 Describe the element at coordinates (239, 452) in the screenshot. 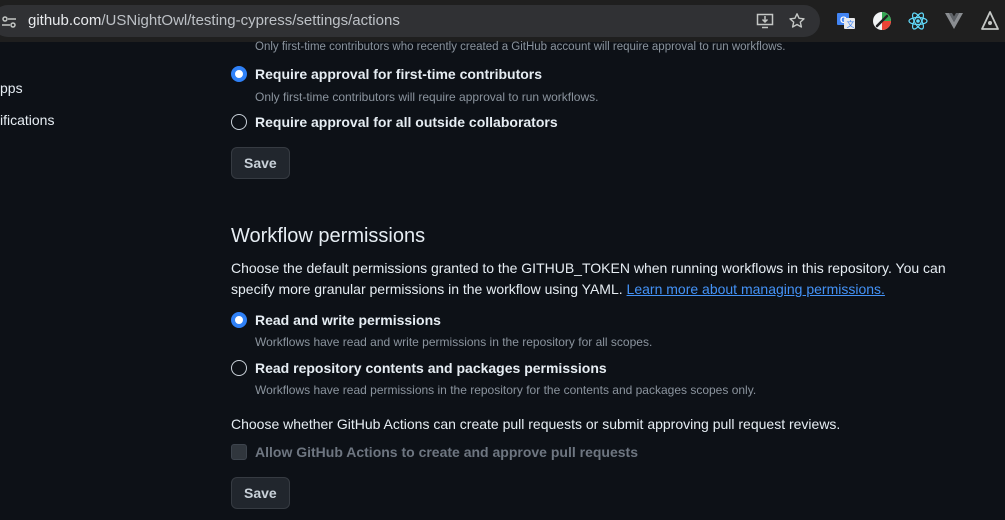

I see `allow-create-pr-checkbox` at that location.